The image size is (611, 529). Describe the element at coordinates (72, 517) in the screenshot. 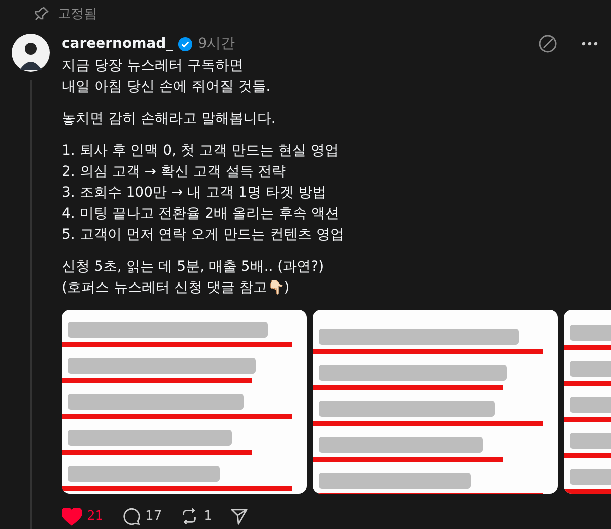

I see `heart-icon` at that location.